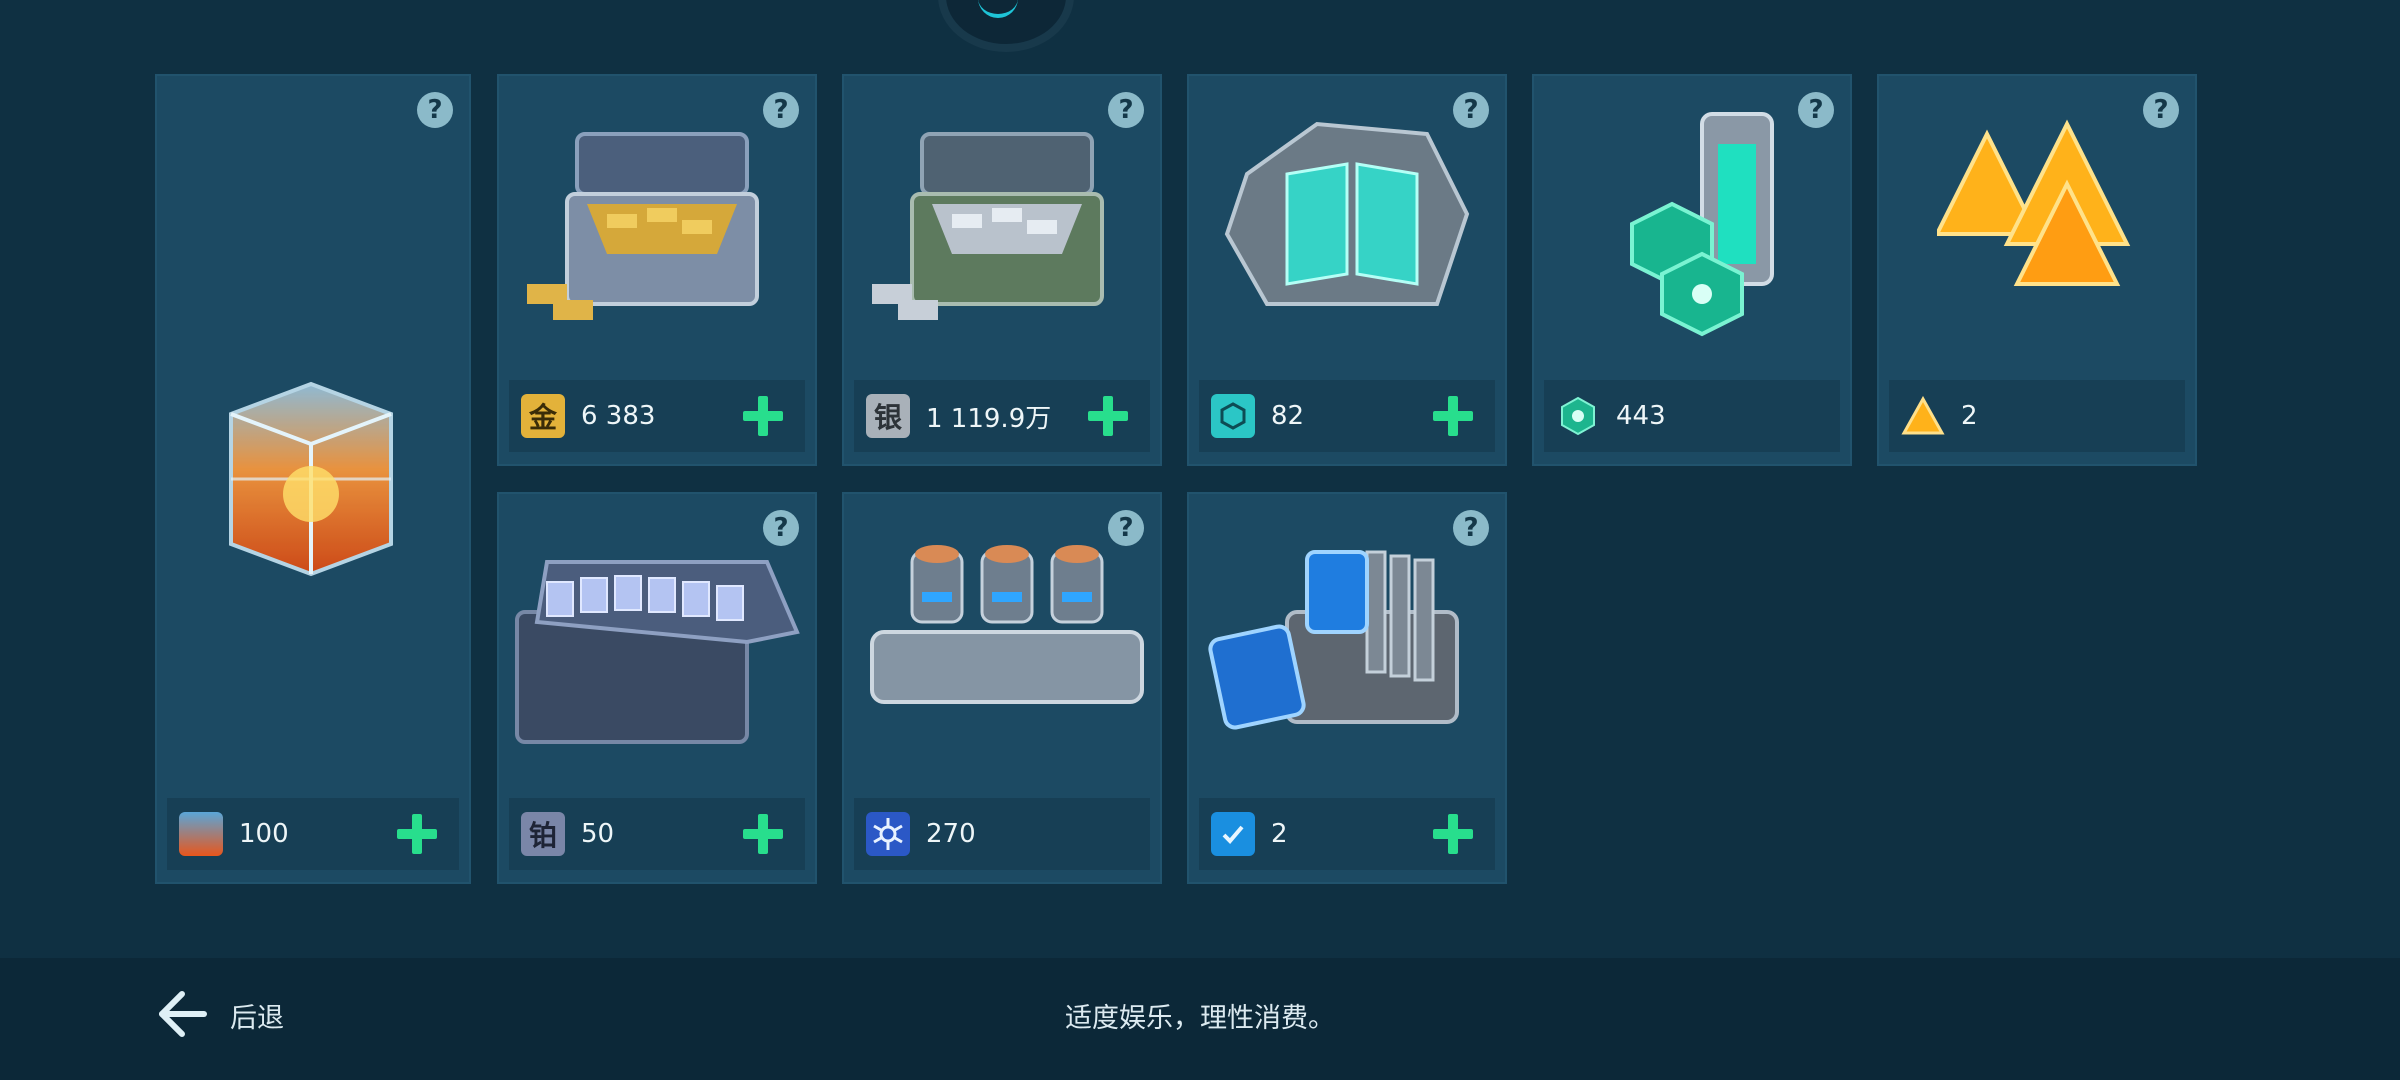 The width and height of the screenshot is (2400, 1080). What do you see at coordinates (1200, 1018) in the screenshot?
I see `moderation-notice: 适度娱乐，理性消费。` at bounding box center [1200, 1018].